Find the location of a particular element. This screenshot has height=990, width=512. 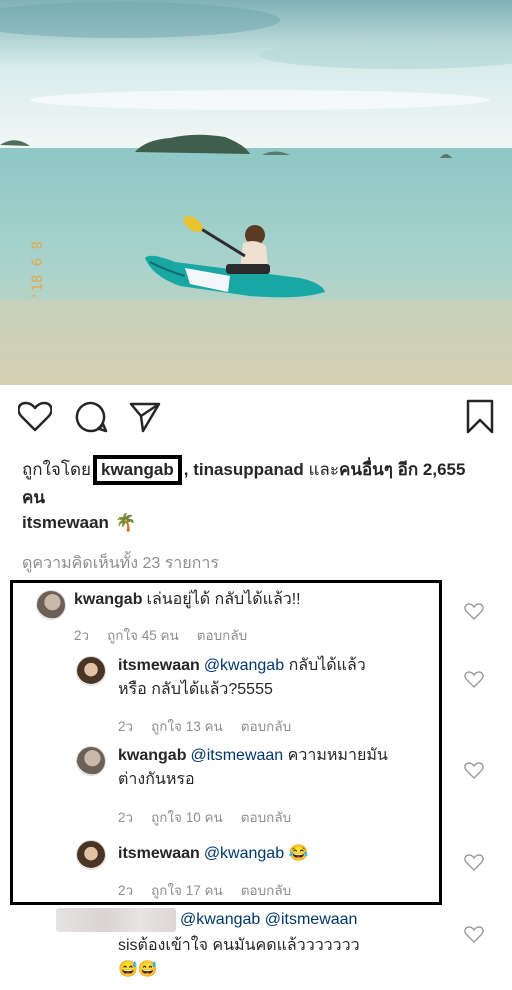

liker-kwangab-link: kwangab is located at coordinates (137, 470).